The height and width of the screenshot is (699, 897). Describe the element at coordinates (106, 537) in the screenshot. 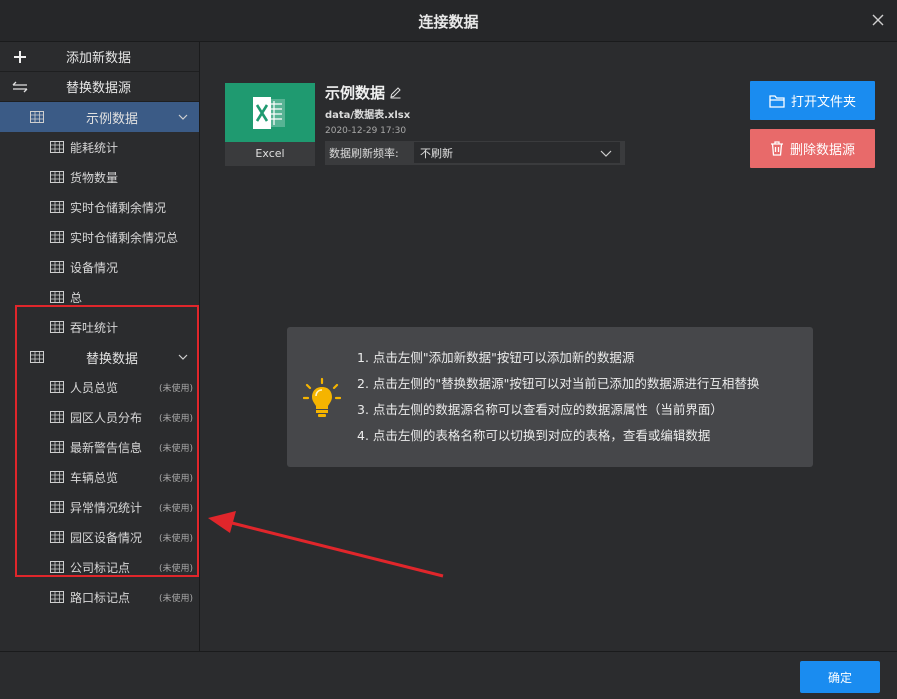

I see `table-name: 园区设备情况` at that location.